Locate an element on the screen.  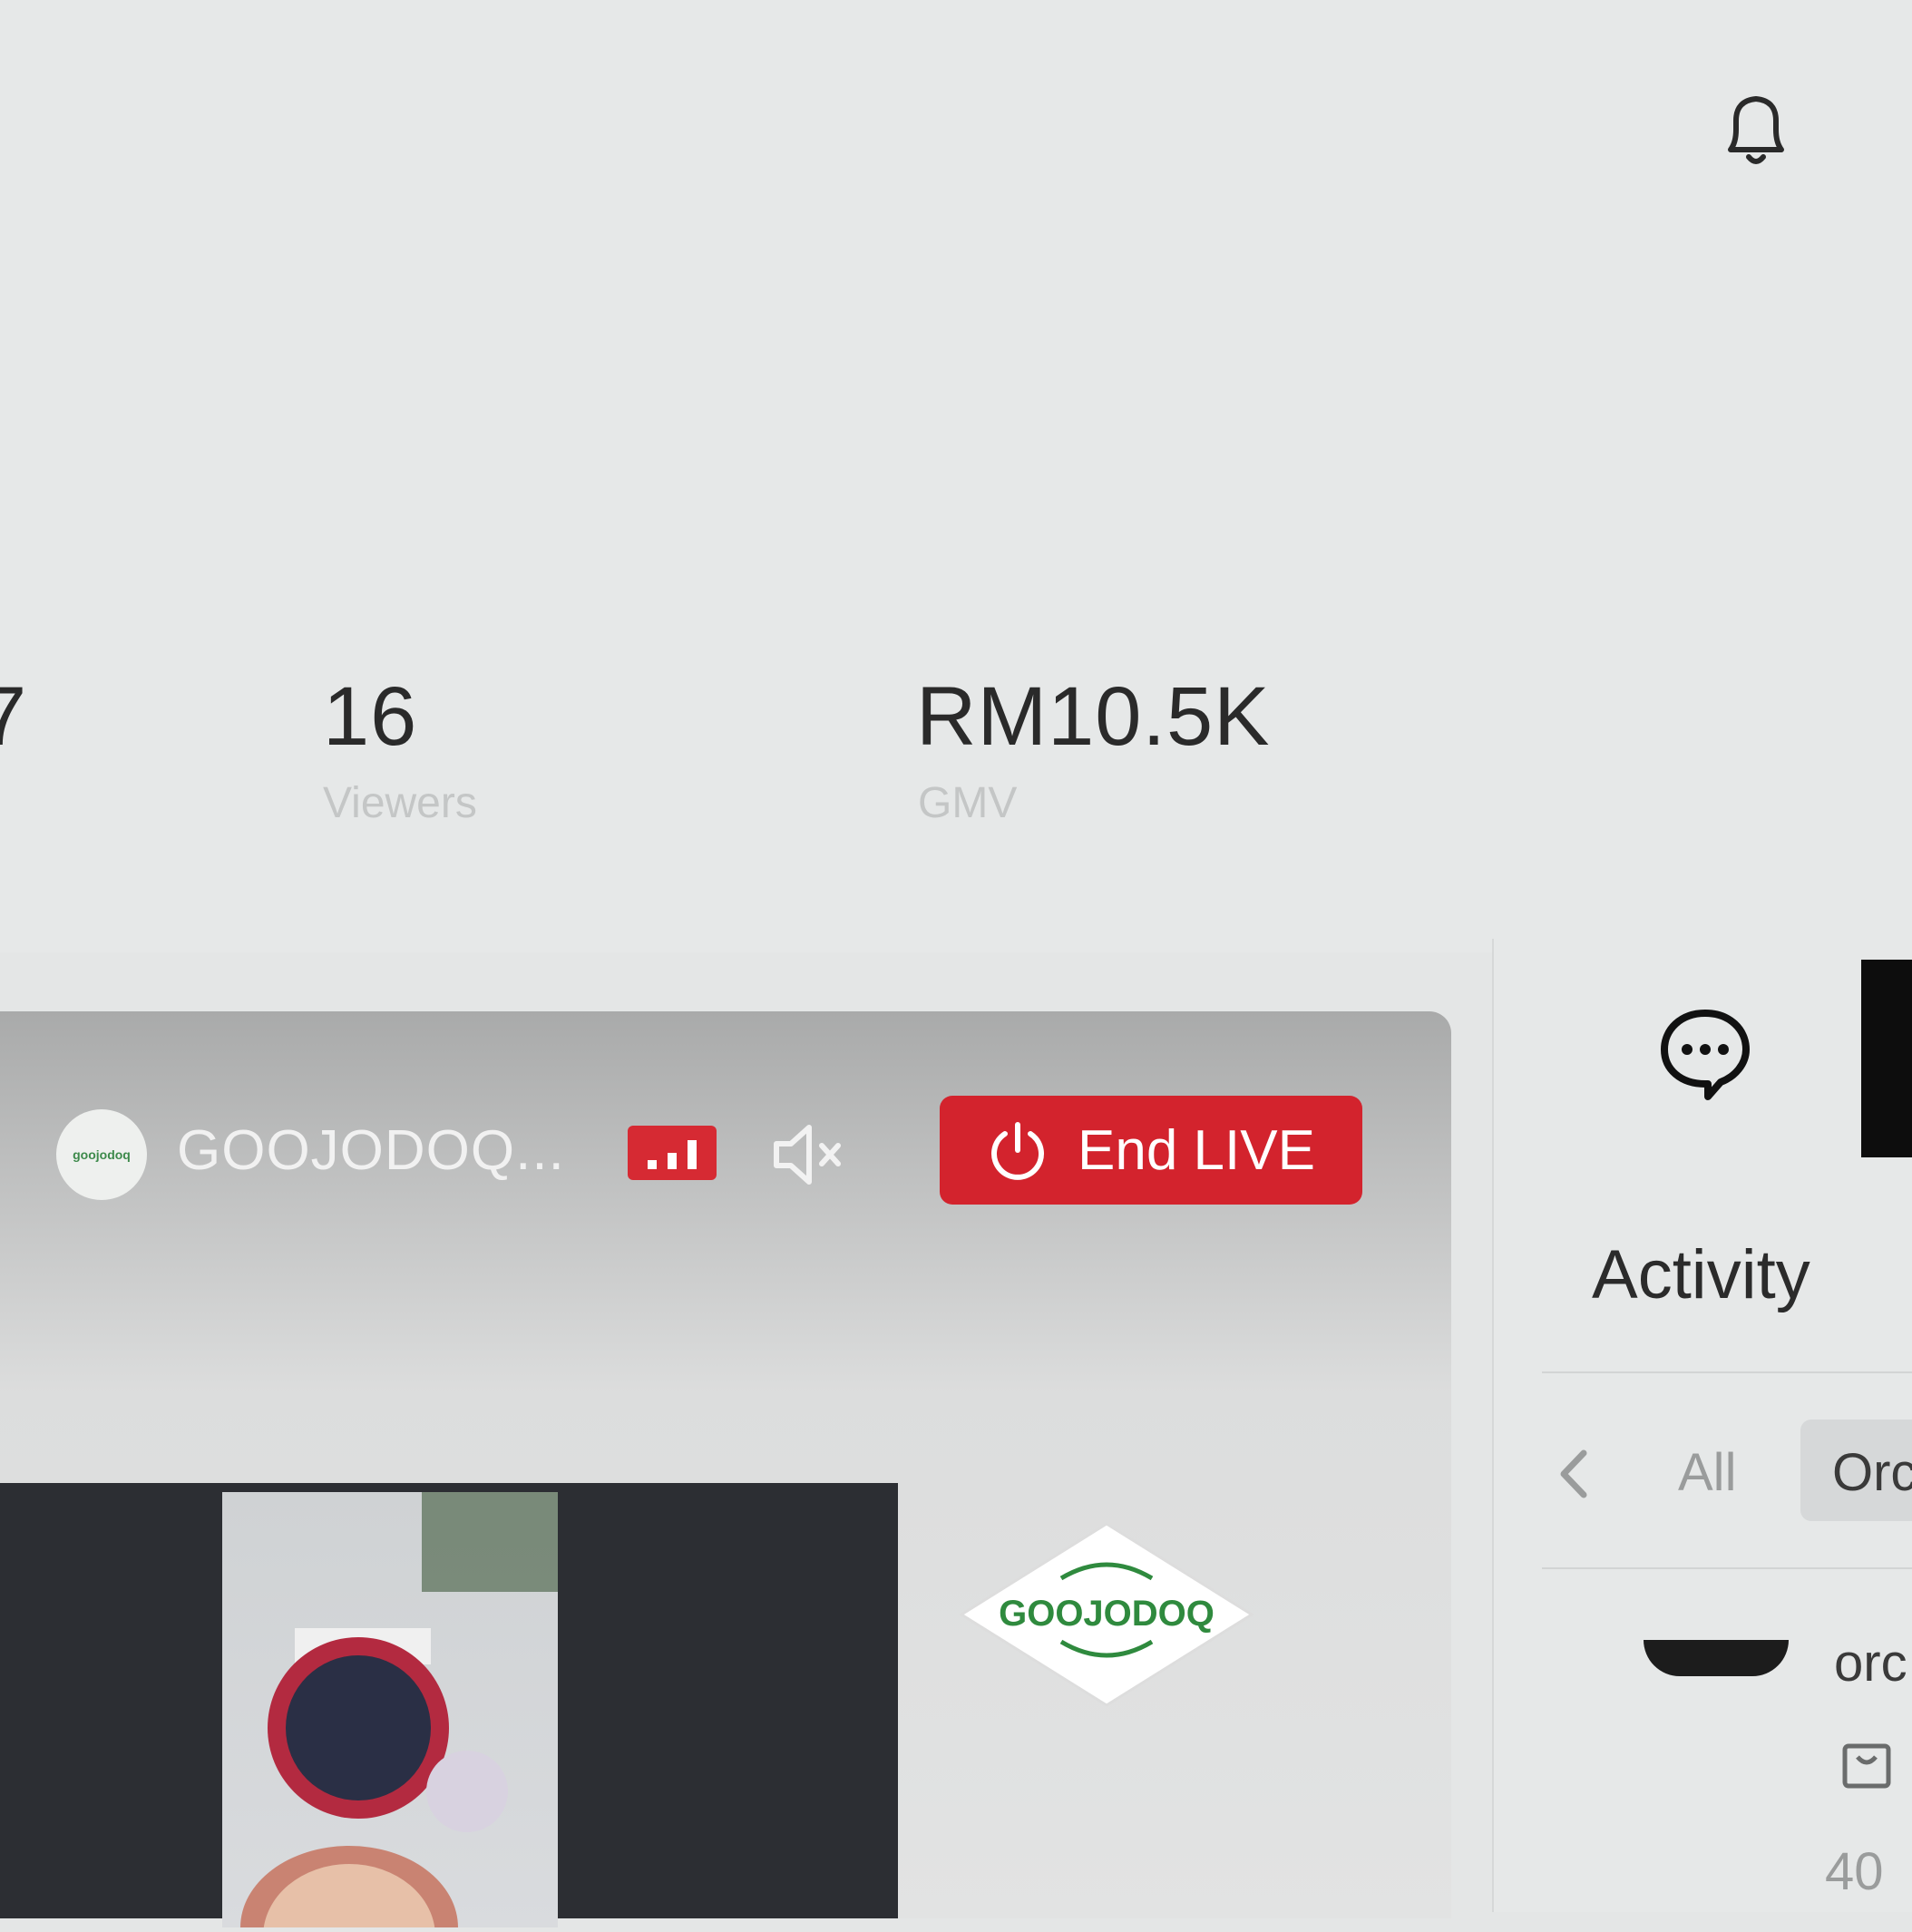
bell-icon is located at coordinates (1756, 129).